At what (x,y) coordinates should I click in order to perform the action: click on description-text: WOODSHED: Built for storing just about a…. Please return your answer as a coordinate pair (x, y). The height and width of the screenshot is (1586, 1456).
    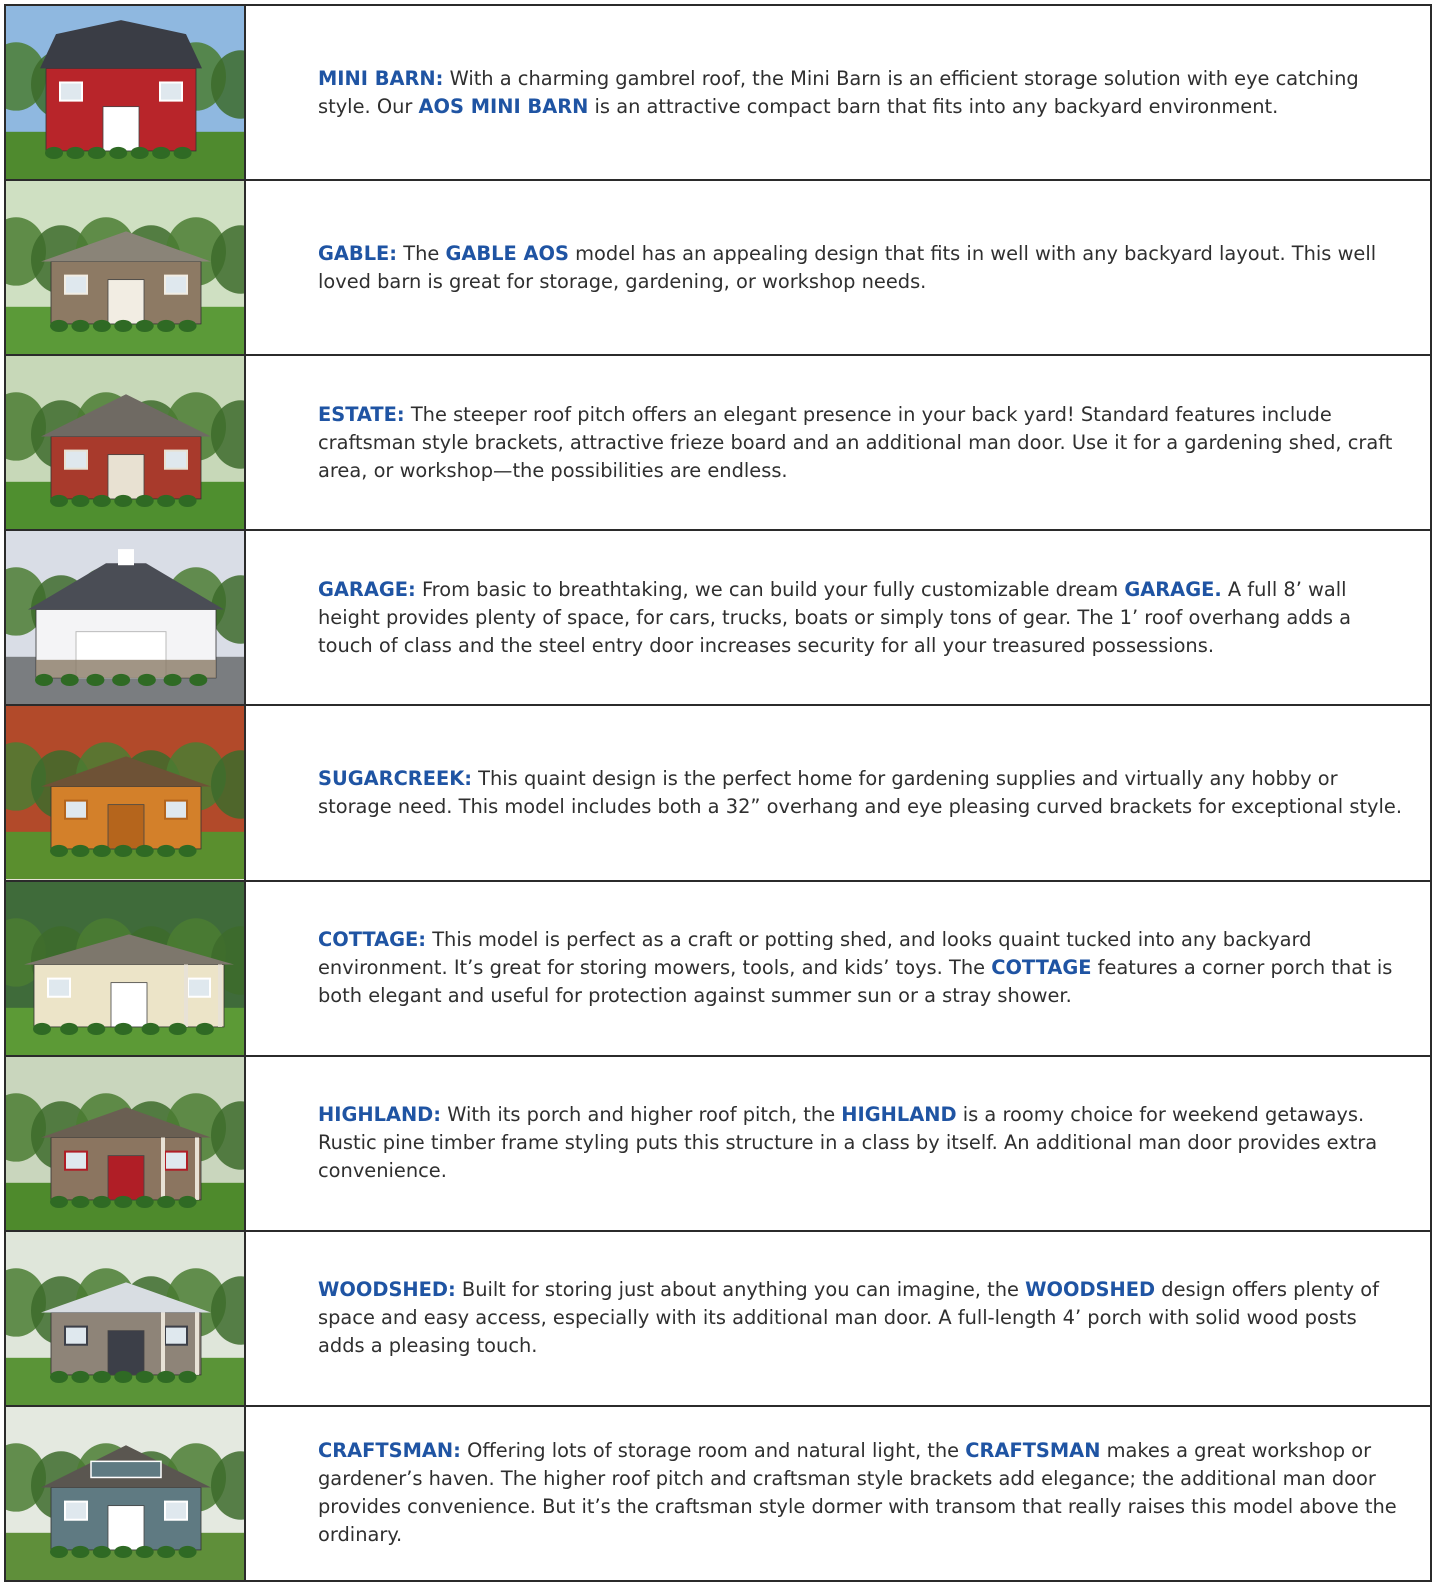
    Looking at the image, I should click on (861, 1318).